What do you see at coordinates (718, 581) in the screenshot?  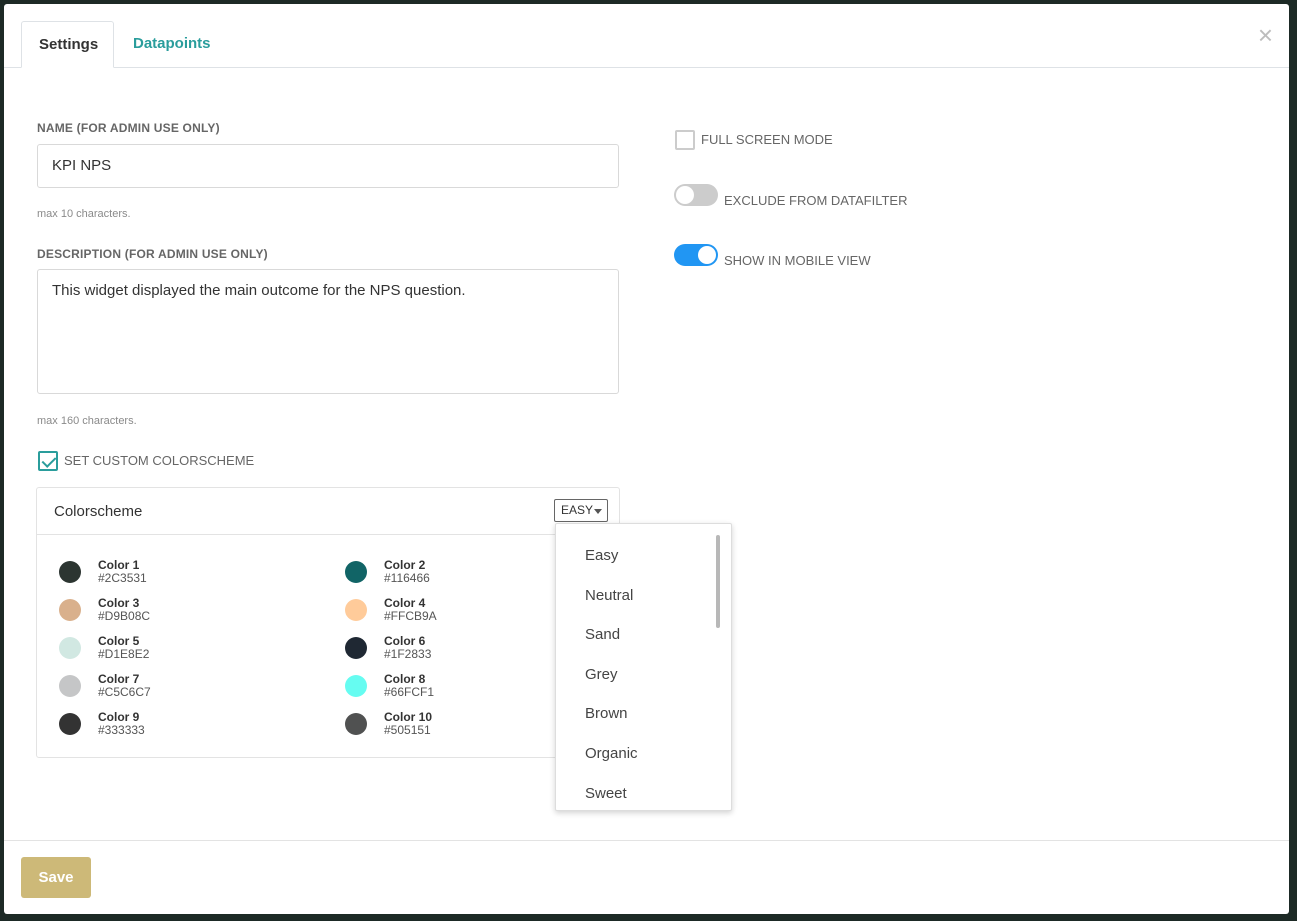 I see `dropdown-scrollbar` at bounding box center [718, 581].